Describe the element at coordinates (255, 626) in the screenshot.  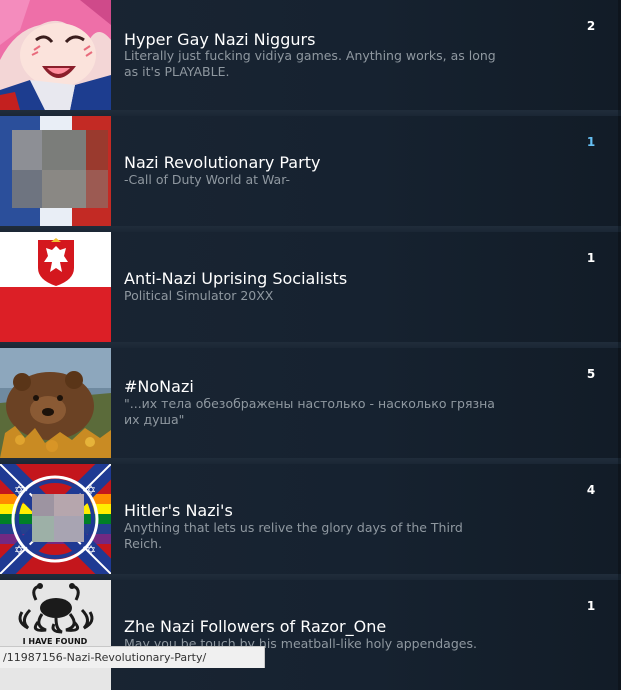
I see `group-name: Zhe Nazi Followers of Razor_One` at that location.